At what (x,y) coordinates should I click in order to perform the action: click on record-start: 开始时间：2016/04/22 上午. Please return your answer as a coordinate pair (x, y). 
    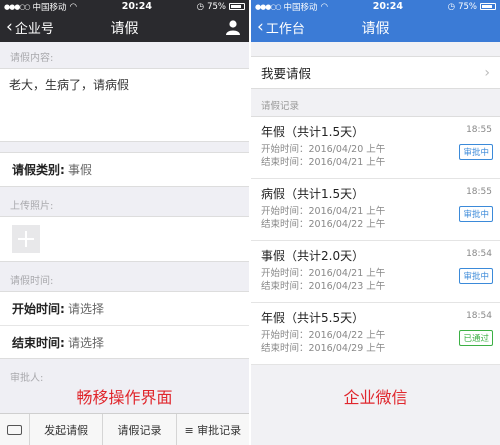
    Looking at the image, I should click on (323, 335).